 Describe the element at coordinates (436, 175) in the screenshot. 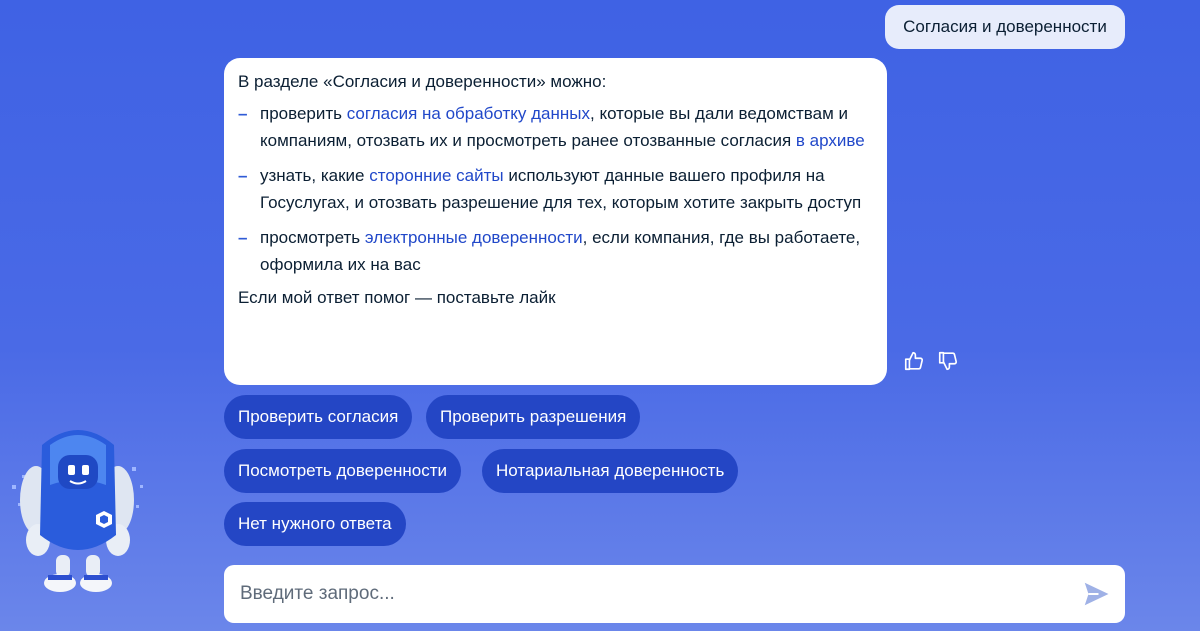

I see `link-third-party-sites: сторонние сайты` at that location.